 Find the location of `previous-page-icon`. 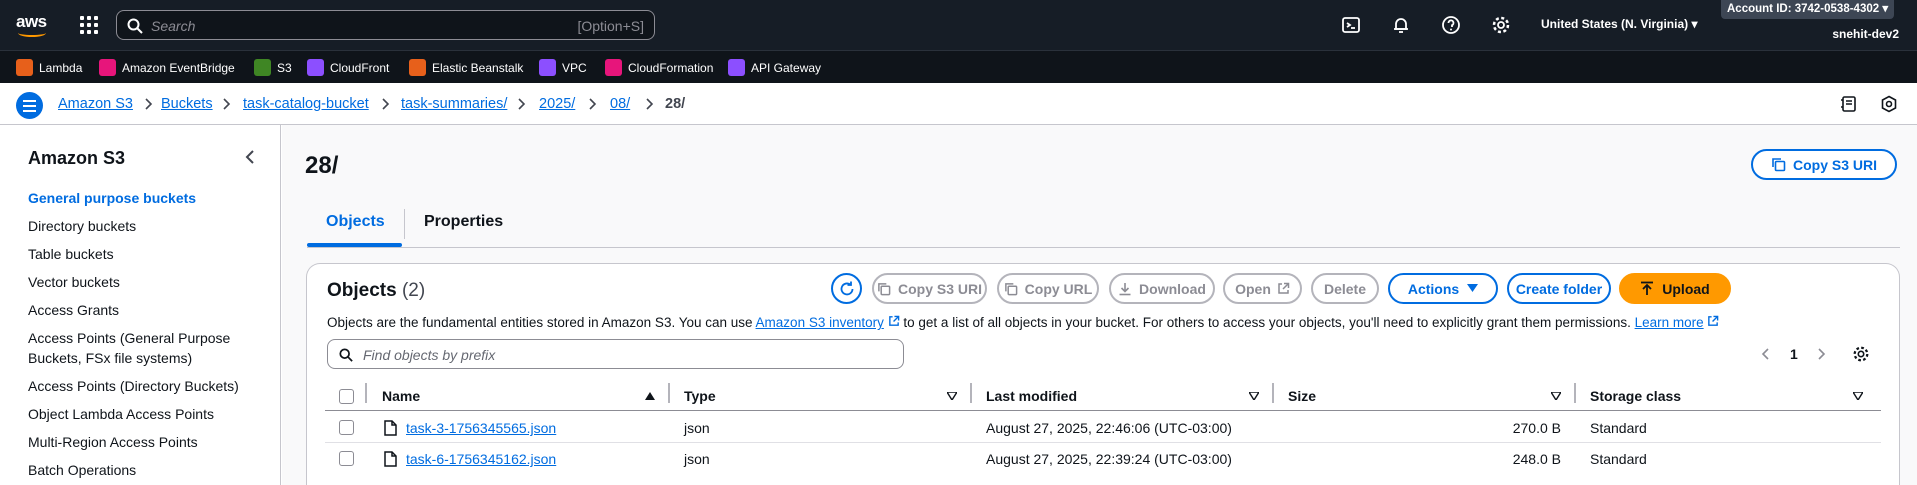

previous-page-icon is located at coordinates (1765, 354).